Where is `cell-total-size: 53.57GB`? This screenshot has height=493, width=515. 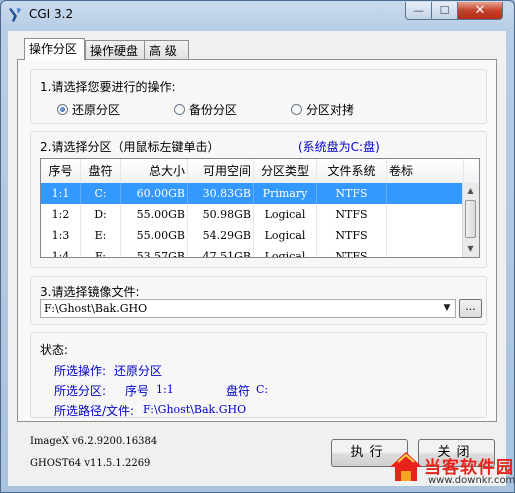
cell-total-size: 53.57GB is located at coordinates (154, 251).